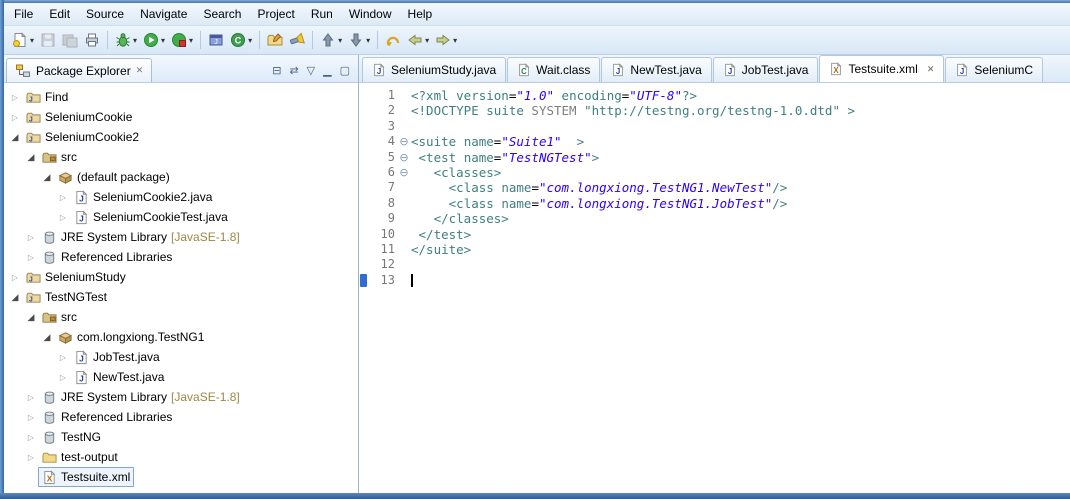 This screenshot has width=1070, height=499. I want to click on code-text: <test name="TestNGTest">, so click(740, 157).